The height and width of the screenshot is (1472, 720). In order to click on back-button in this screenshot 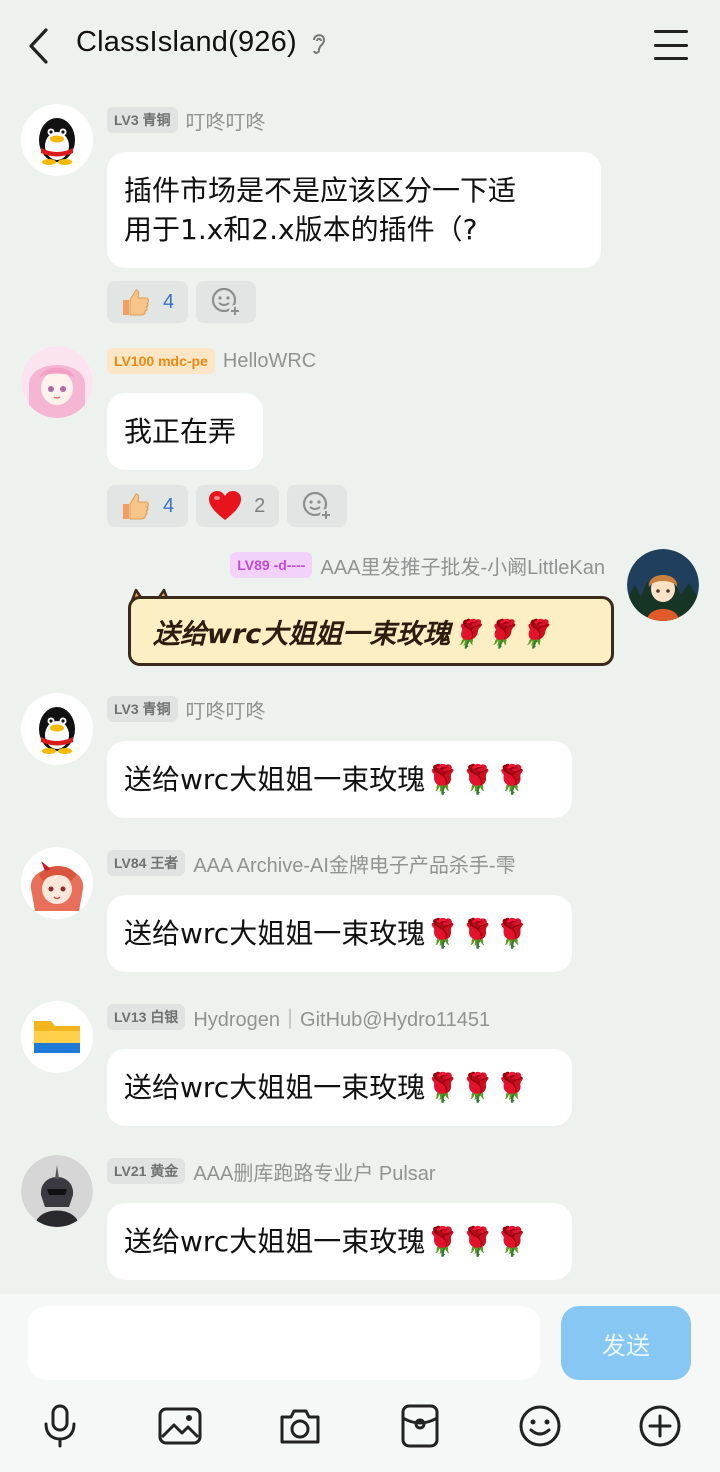, I will do `click(38, 46)`.